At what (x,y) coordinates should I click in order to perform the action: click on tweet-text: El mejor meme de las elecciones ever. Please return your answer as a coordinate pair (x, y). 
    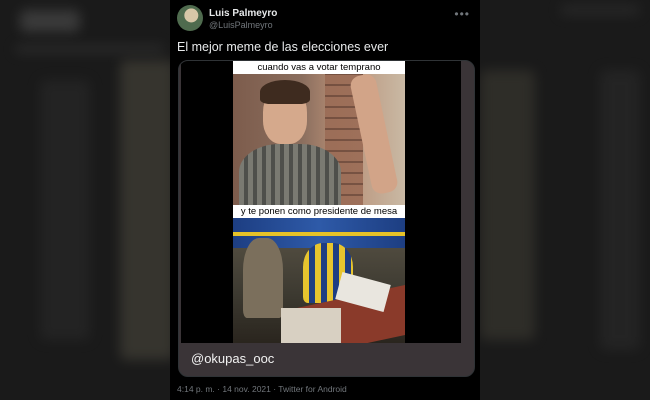
    Looking at the image, I should click on (283, 47).